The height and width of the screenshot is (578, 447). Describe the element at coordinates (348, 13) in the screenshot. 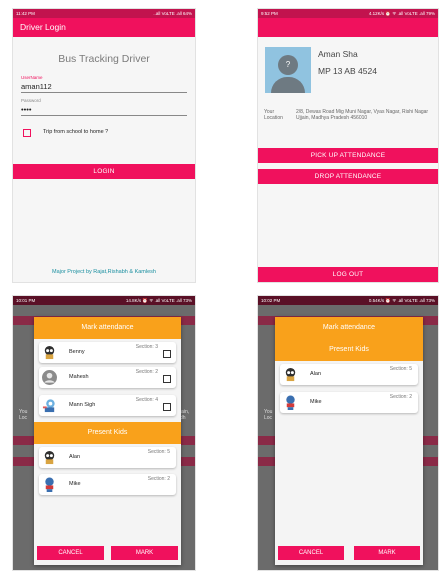

I see `status-bar: 9:52 PM 4.12K/s ⏰ ᯤ .all VoLTE .all 79%` at that location.